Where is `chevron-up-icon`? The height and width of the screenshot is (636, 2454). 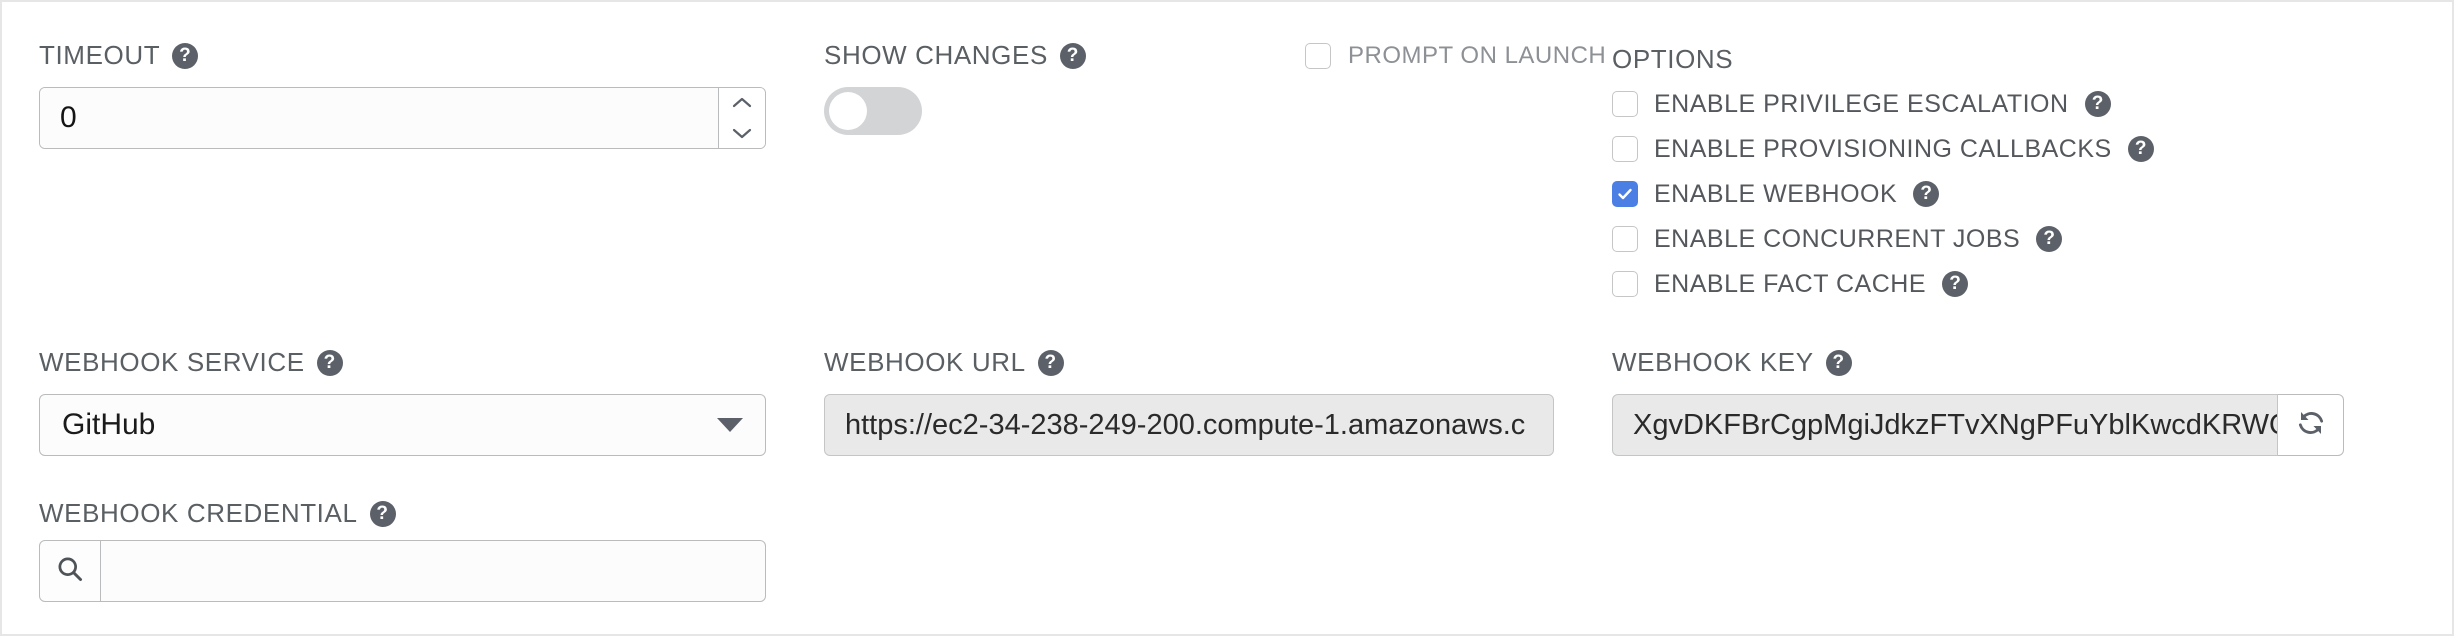
chevron-up-icon is located at coordinates (742, 103).